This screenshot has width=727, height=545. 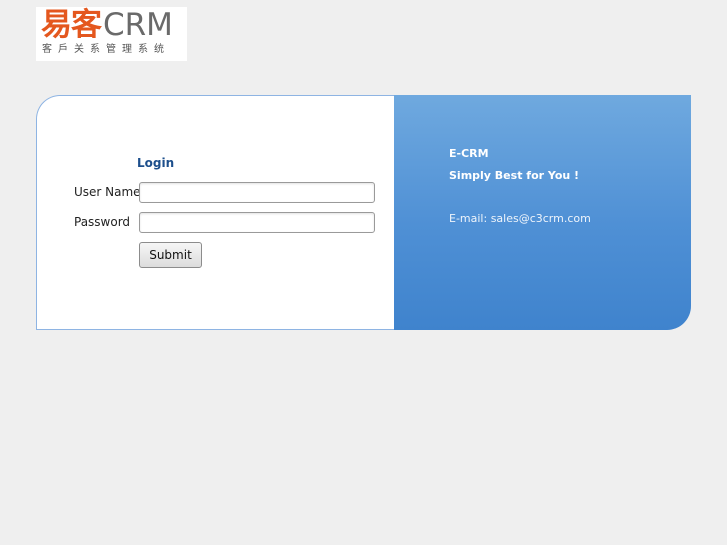 I want to click on brand-logo: 易客CRM 客戶关系管理系统, so click(x=111, y=34).